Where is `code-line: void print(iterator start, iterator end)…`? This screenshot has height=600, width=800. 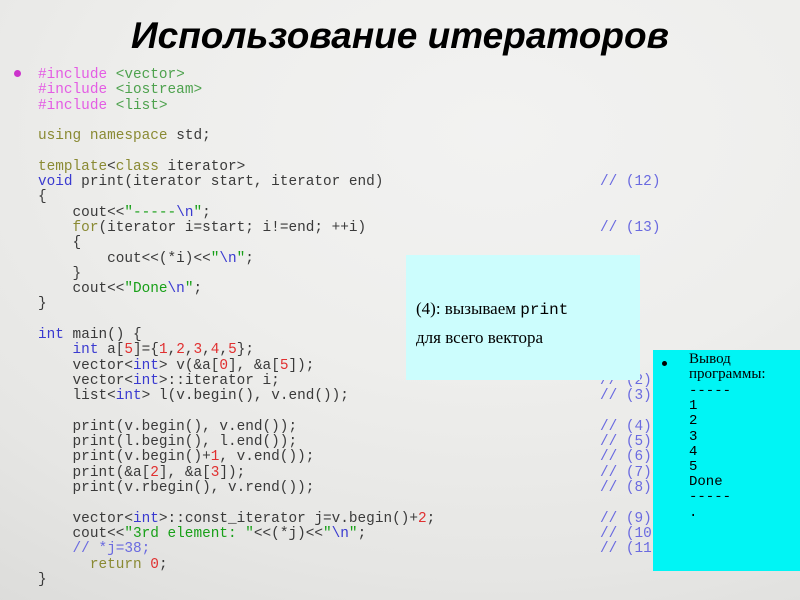
code-line: void print(iterator start, iterator end)… is located at coordinates (349, 182).